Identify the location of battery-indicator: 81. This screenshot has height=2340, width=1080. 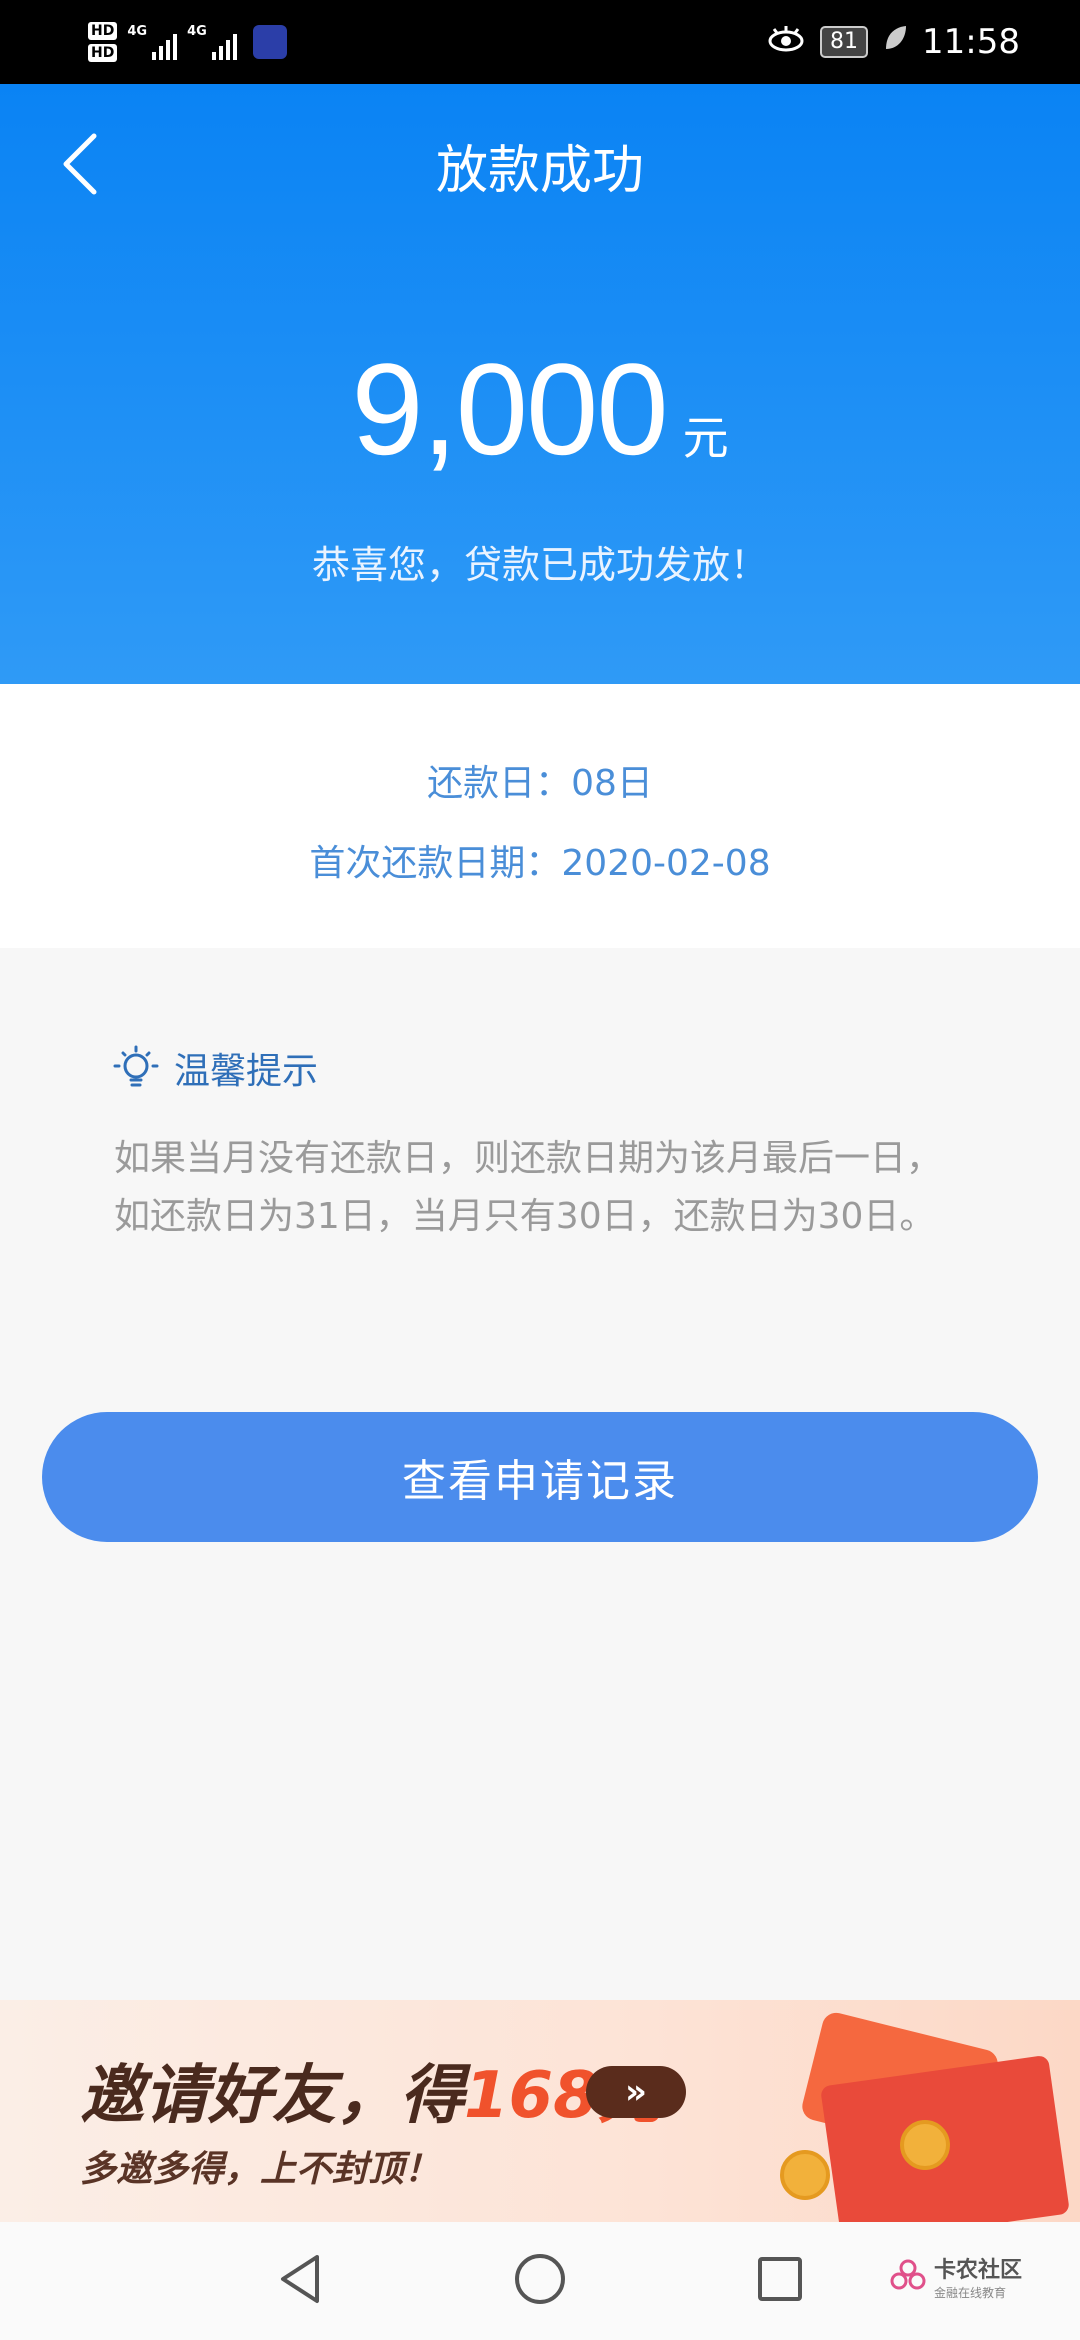
(844, 42).